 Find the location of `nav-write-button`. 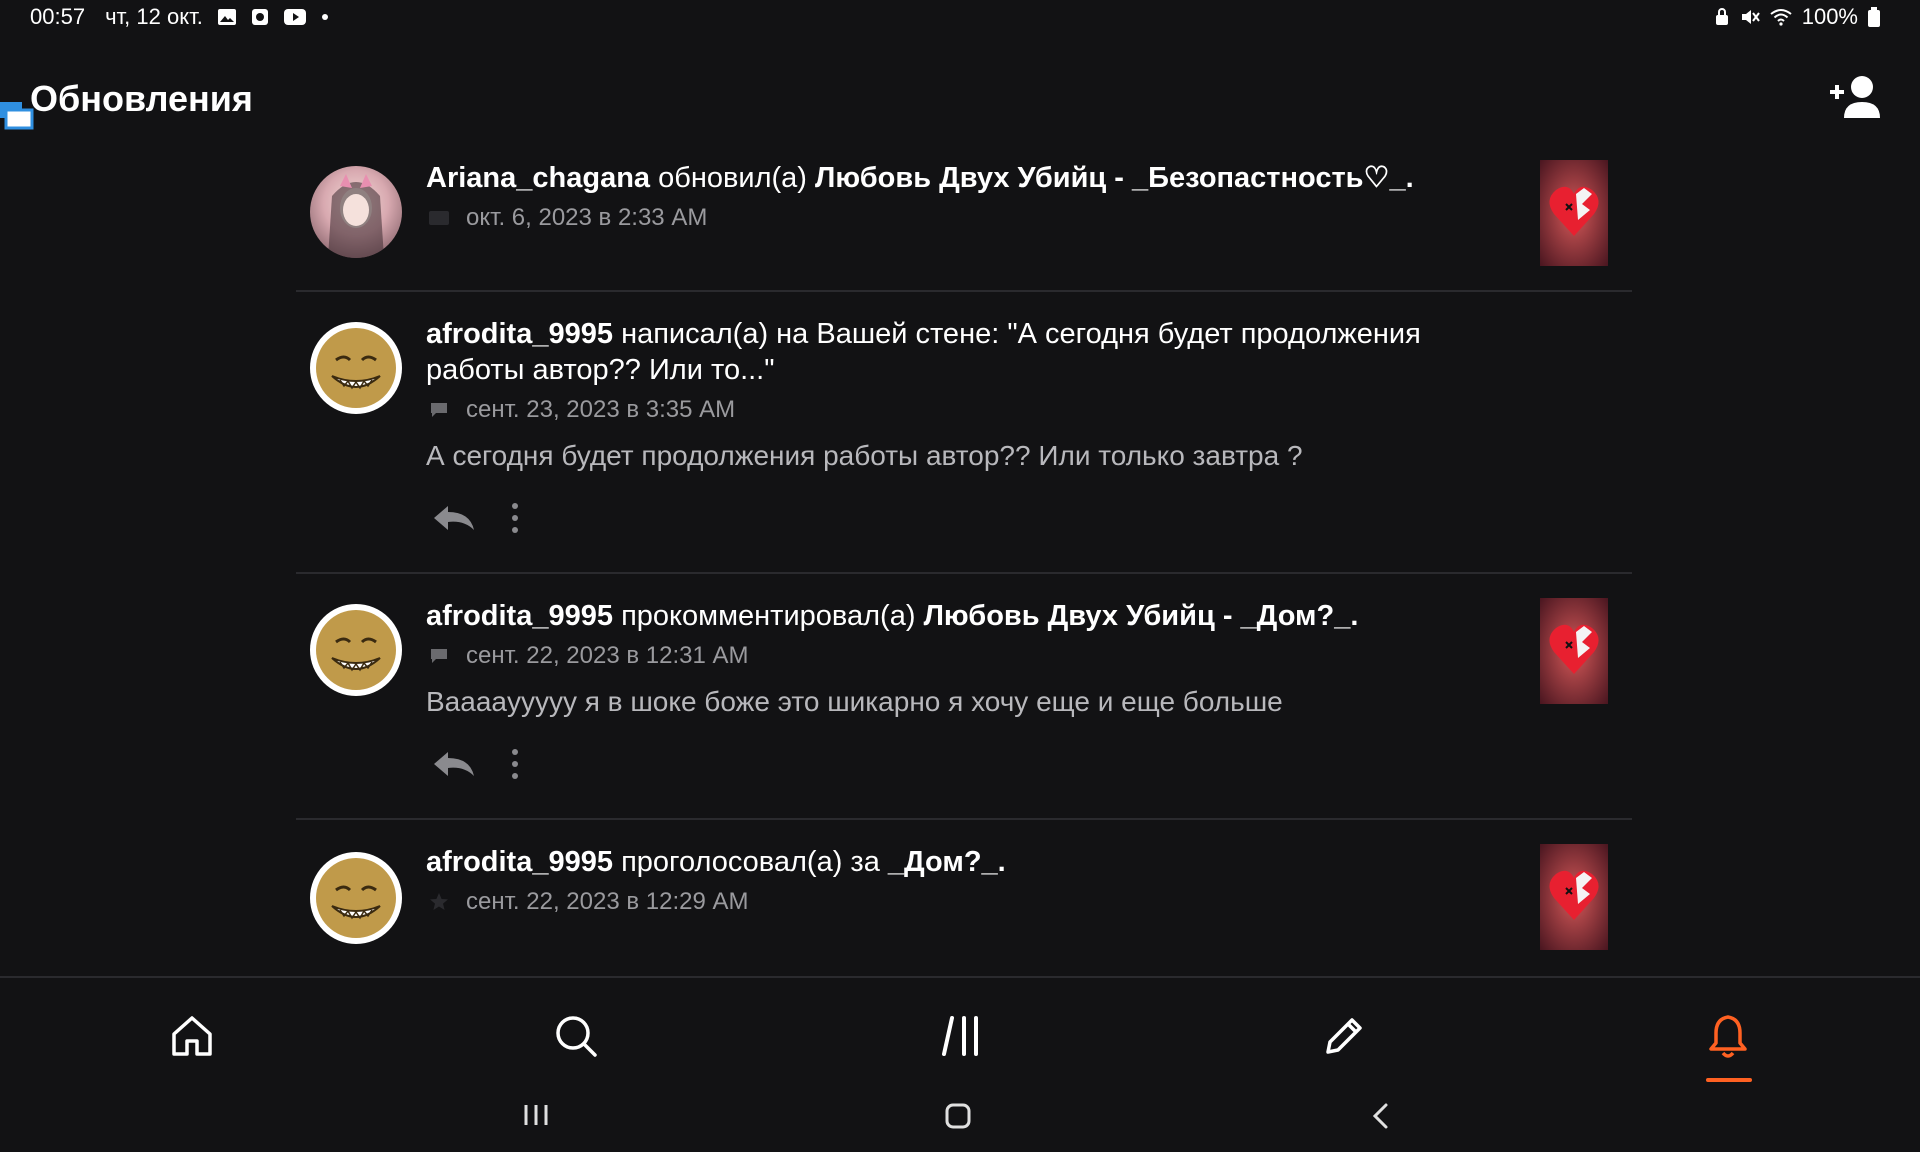

nav-write-button is located at coordinates (1344, 1036).